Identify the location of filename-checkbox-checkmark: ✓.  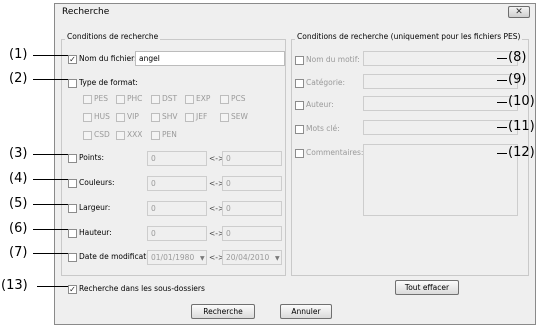
(72, 59).